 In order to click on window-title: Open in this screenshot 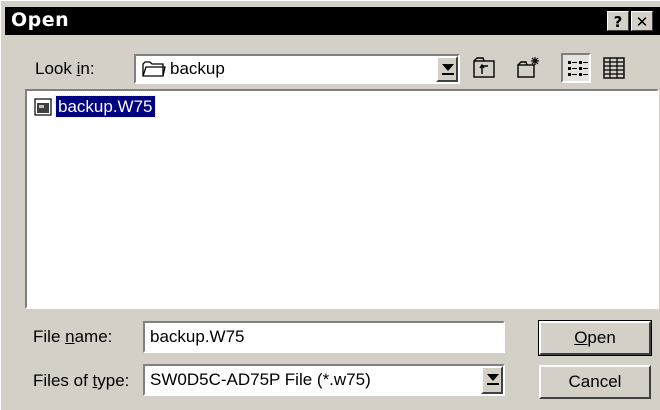, I will do `click(40, 20)`.